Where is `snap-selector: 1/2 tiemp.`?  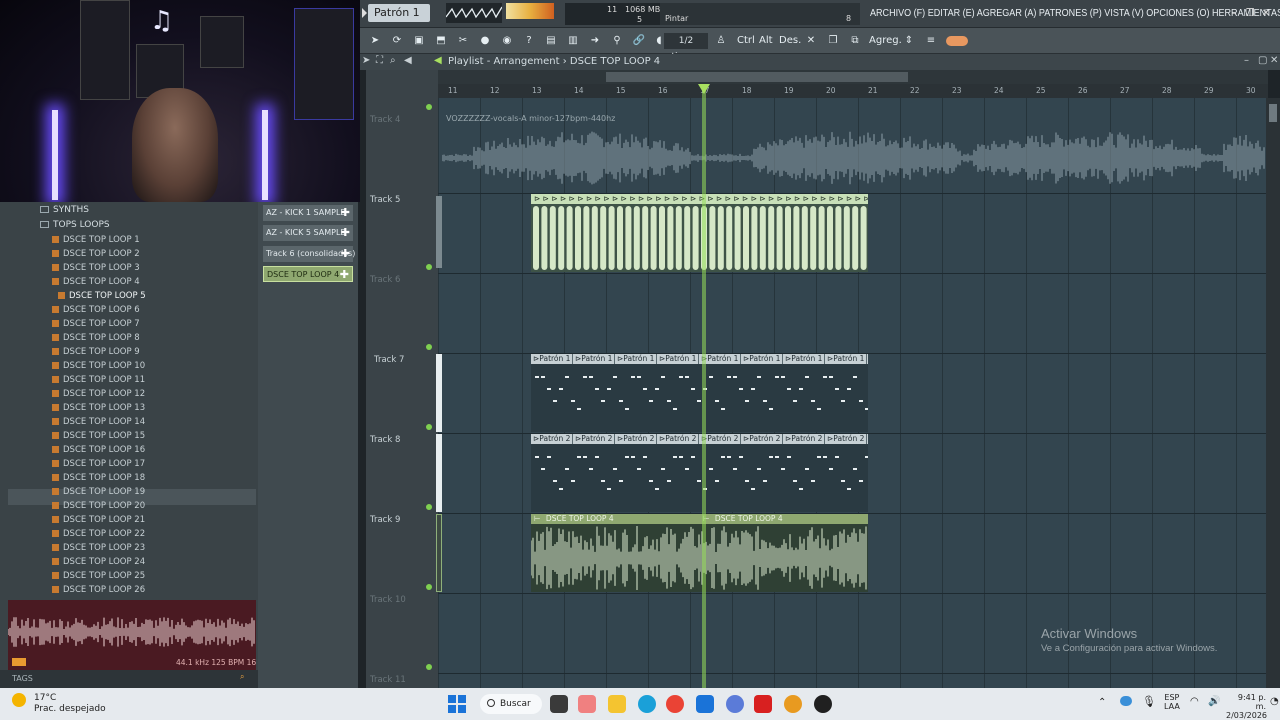
snap-selector: 1/2 tiemp. is located at coordinates (686, 47).